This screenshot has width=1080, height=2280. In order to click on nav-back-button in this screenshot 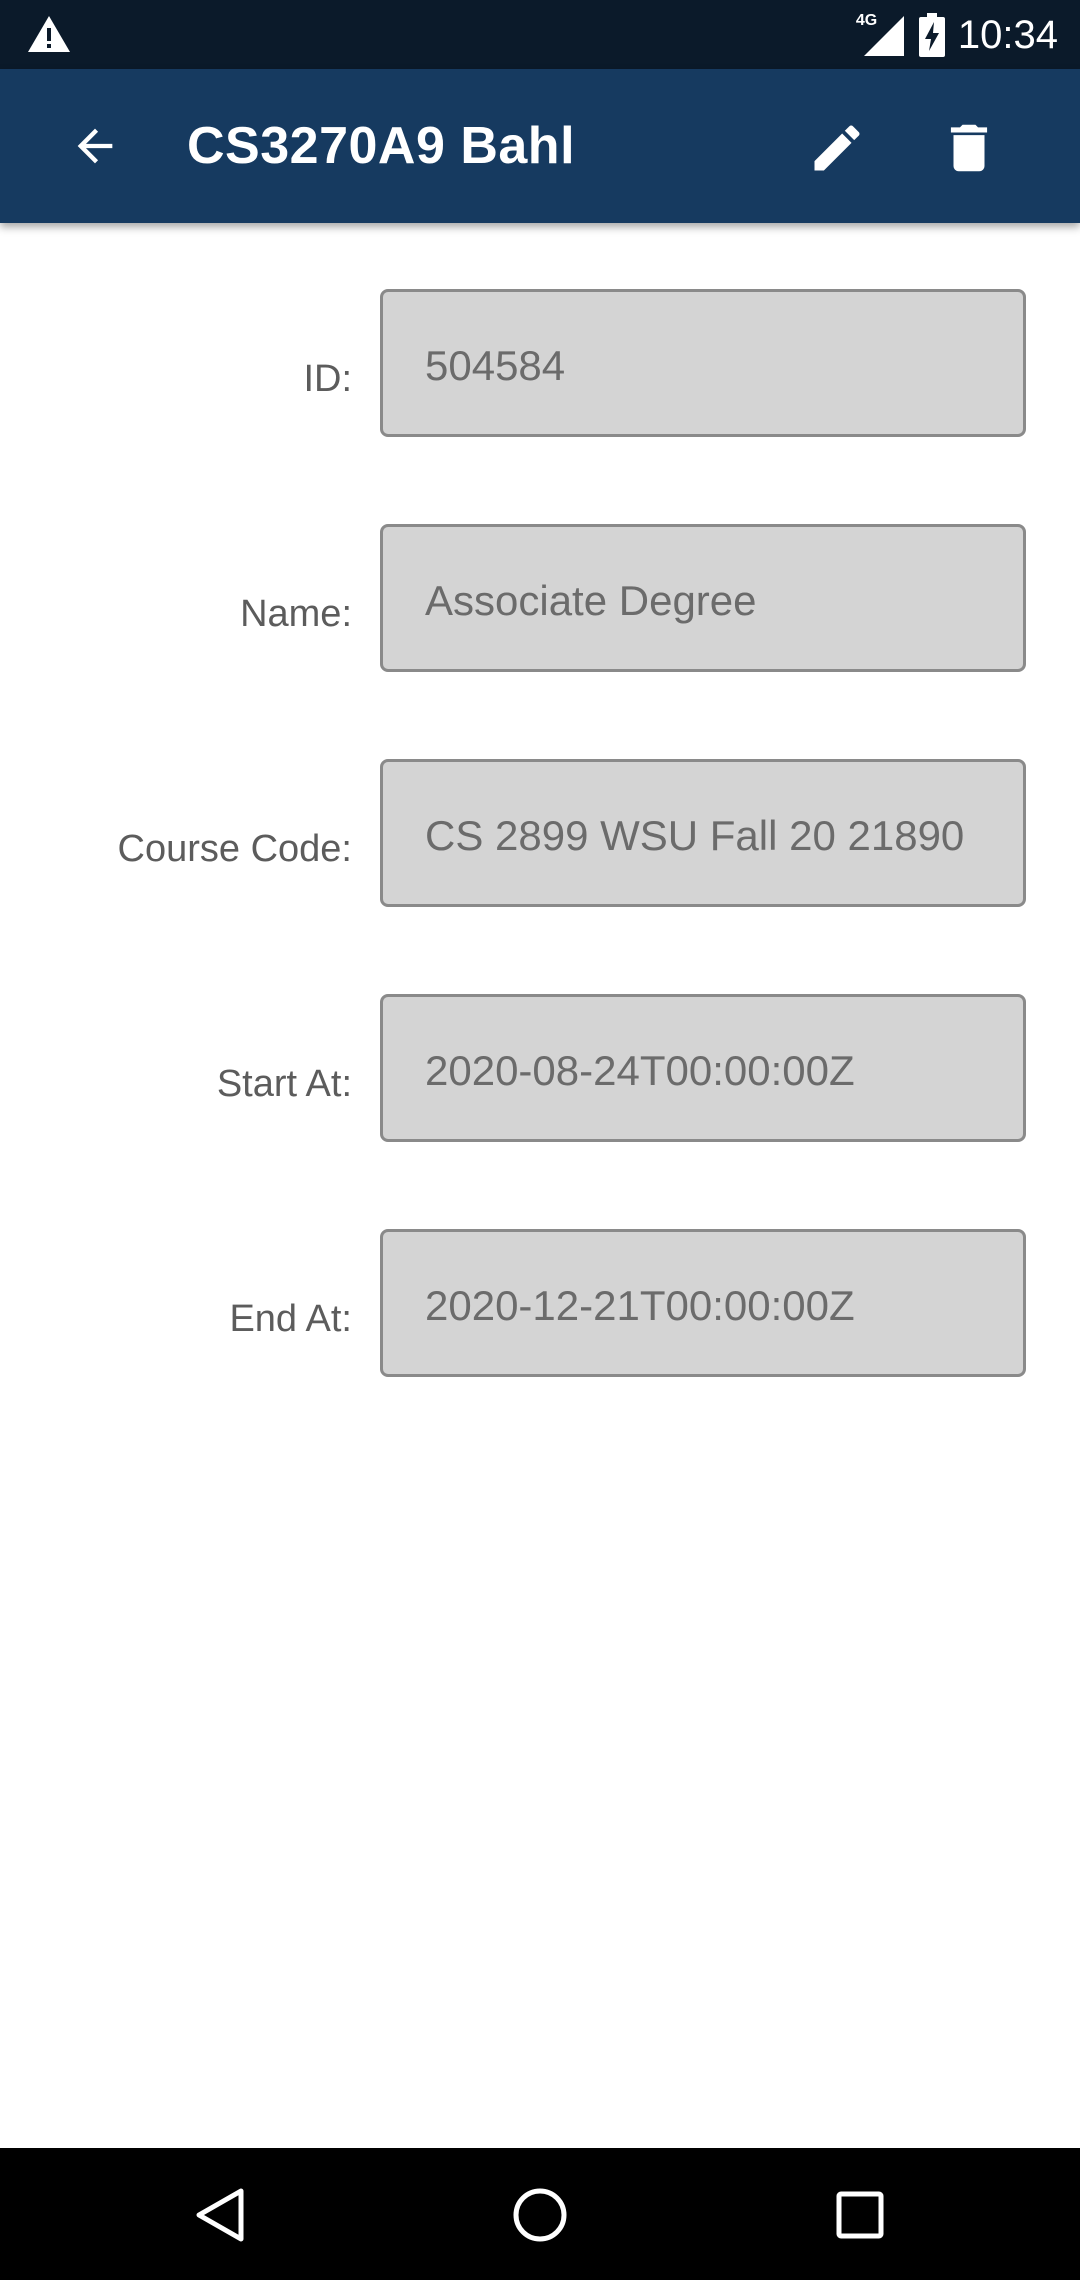, I will do `click(221, 2215)`.